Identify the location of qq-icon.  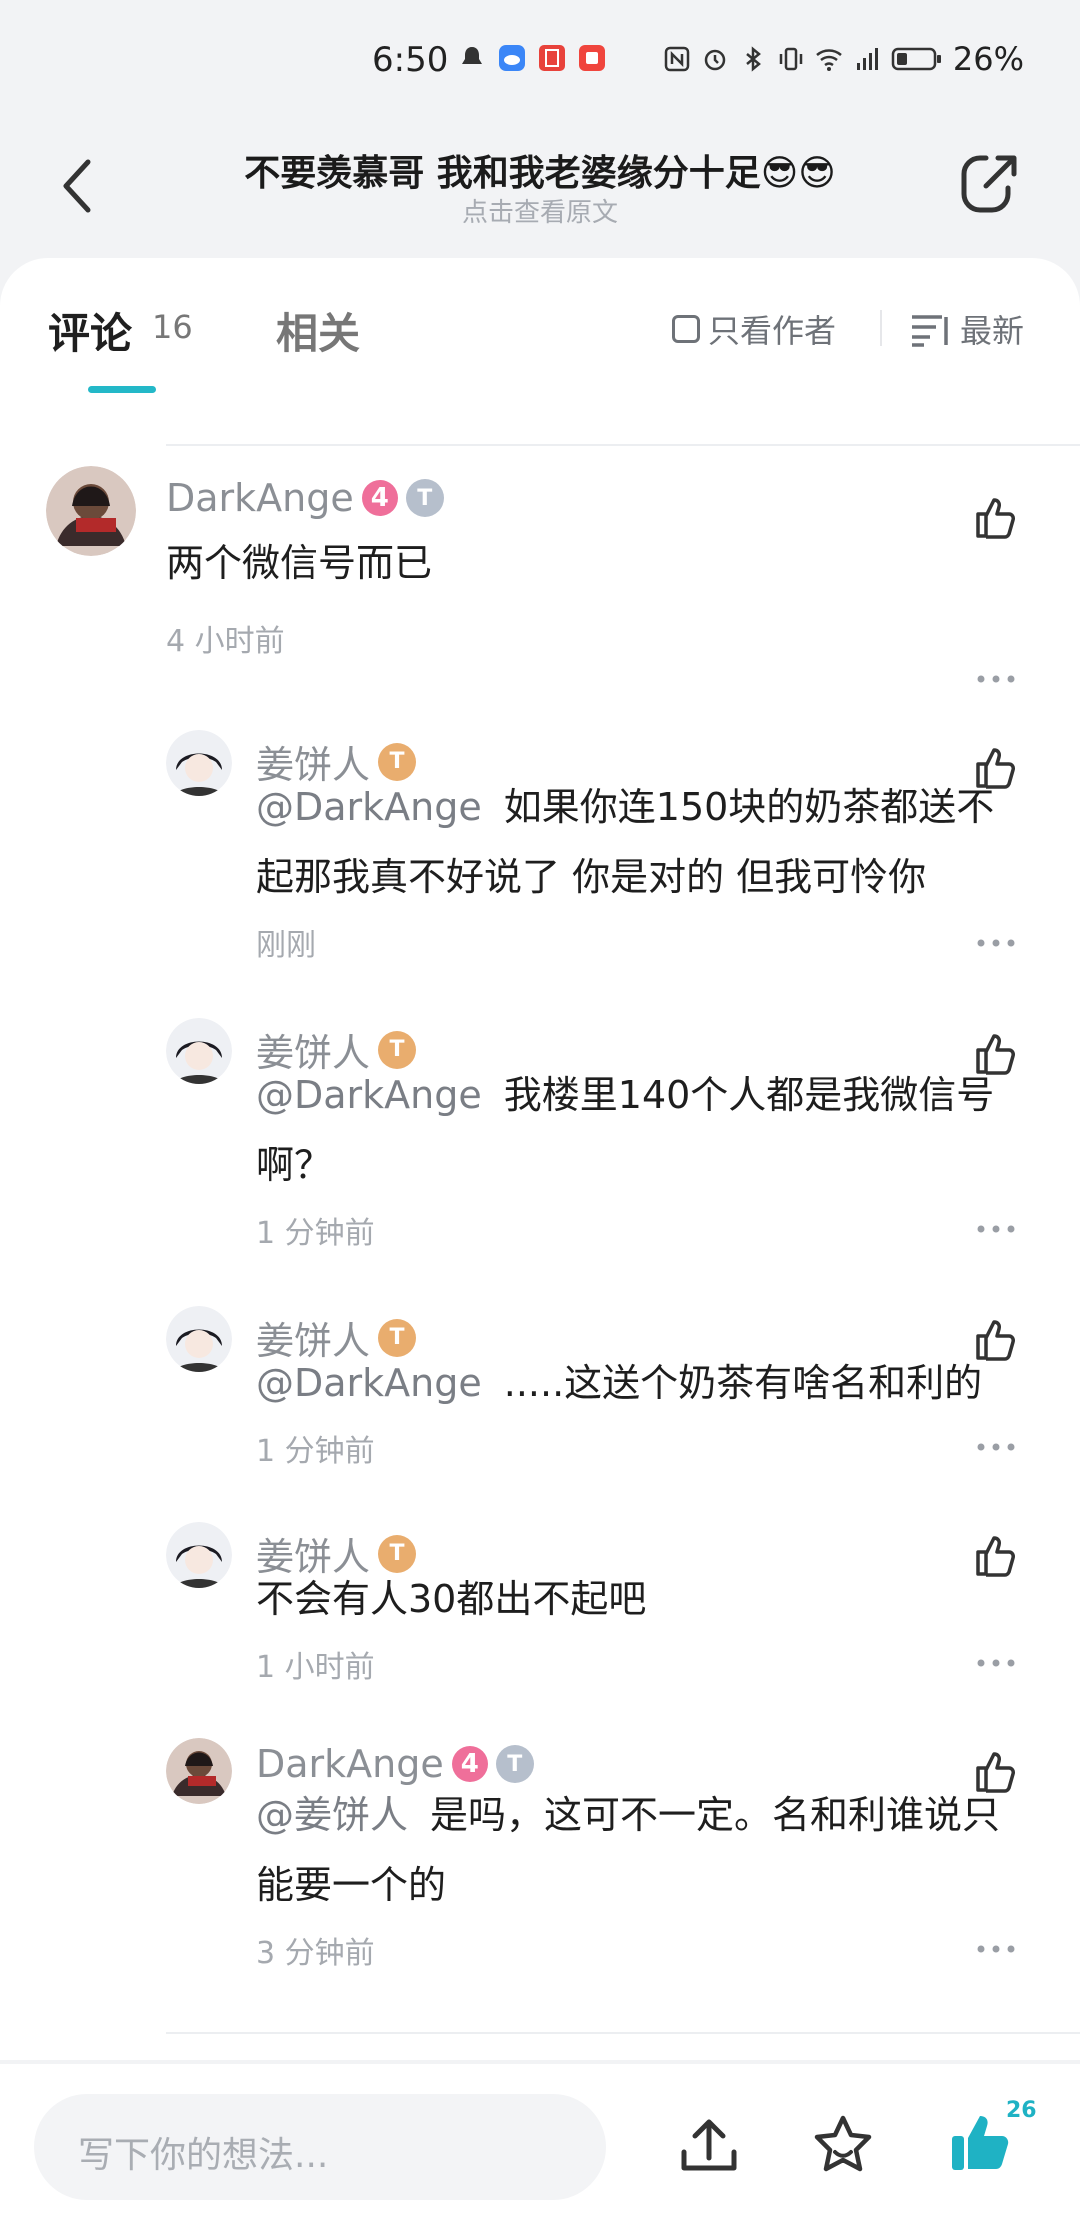
(472, 55).